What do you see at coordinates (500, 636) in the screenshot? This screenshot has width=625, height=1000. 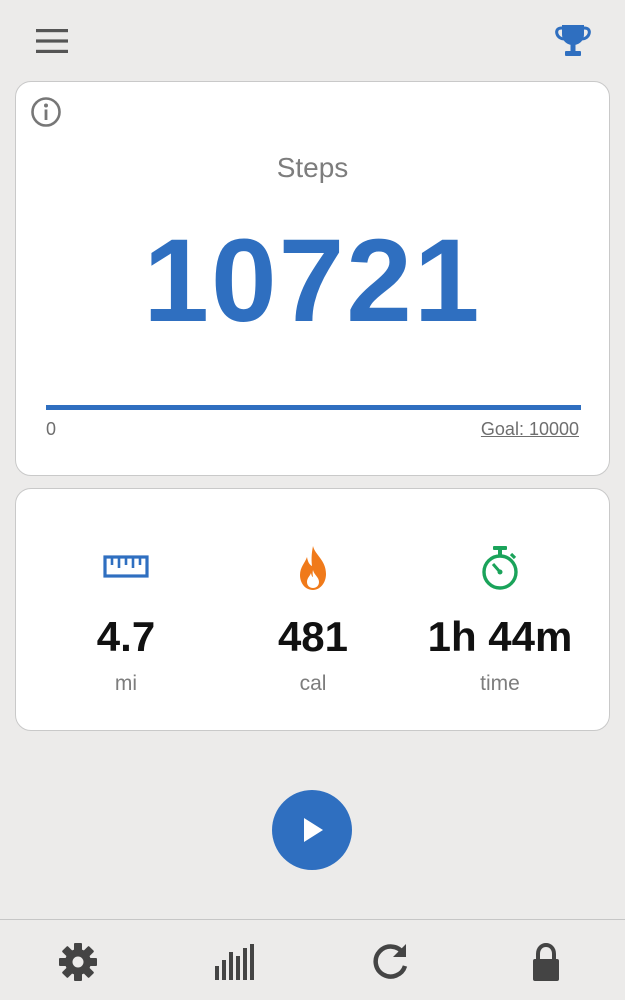 I see `time-value: 1h 44m` at bounding box center [500, 636].